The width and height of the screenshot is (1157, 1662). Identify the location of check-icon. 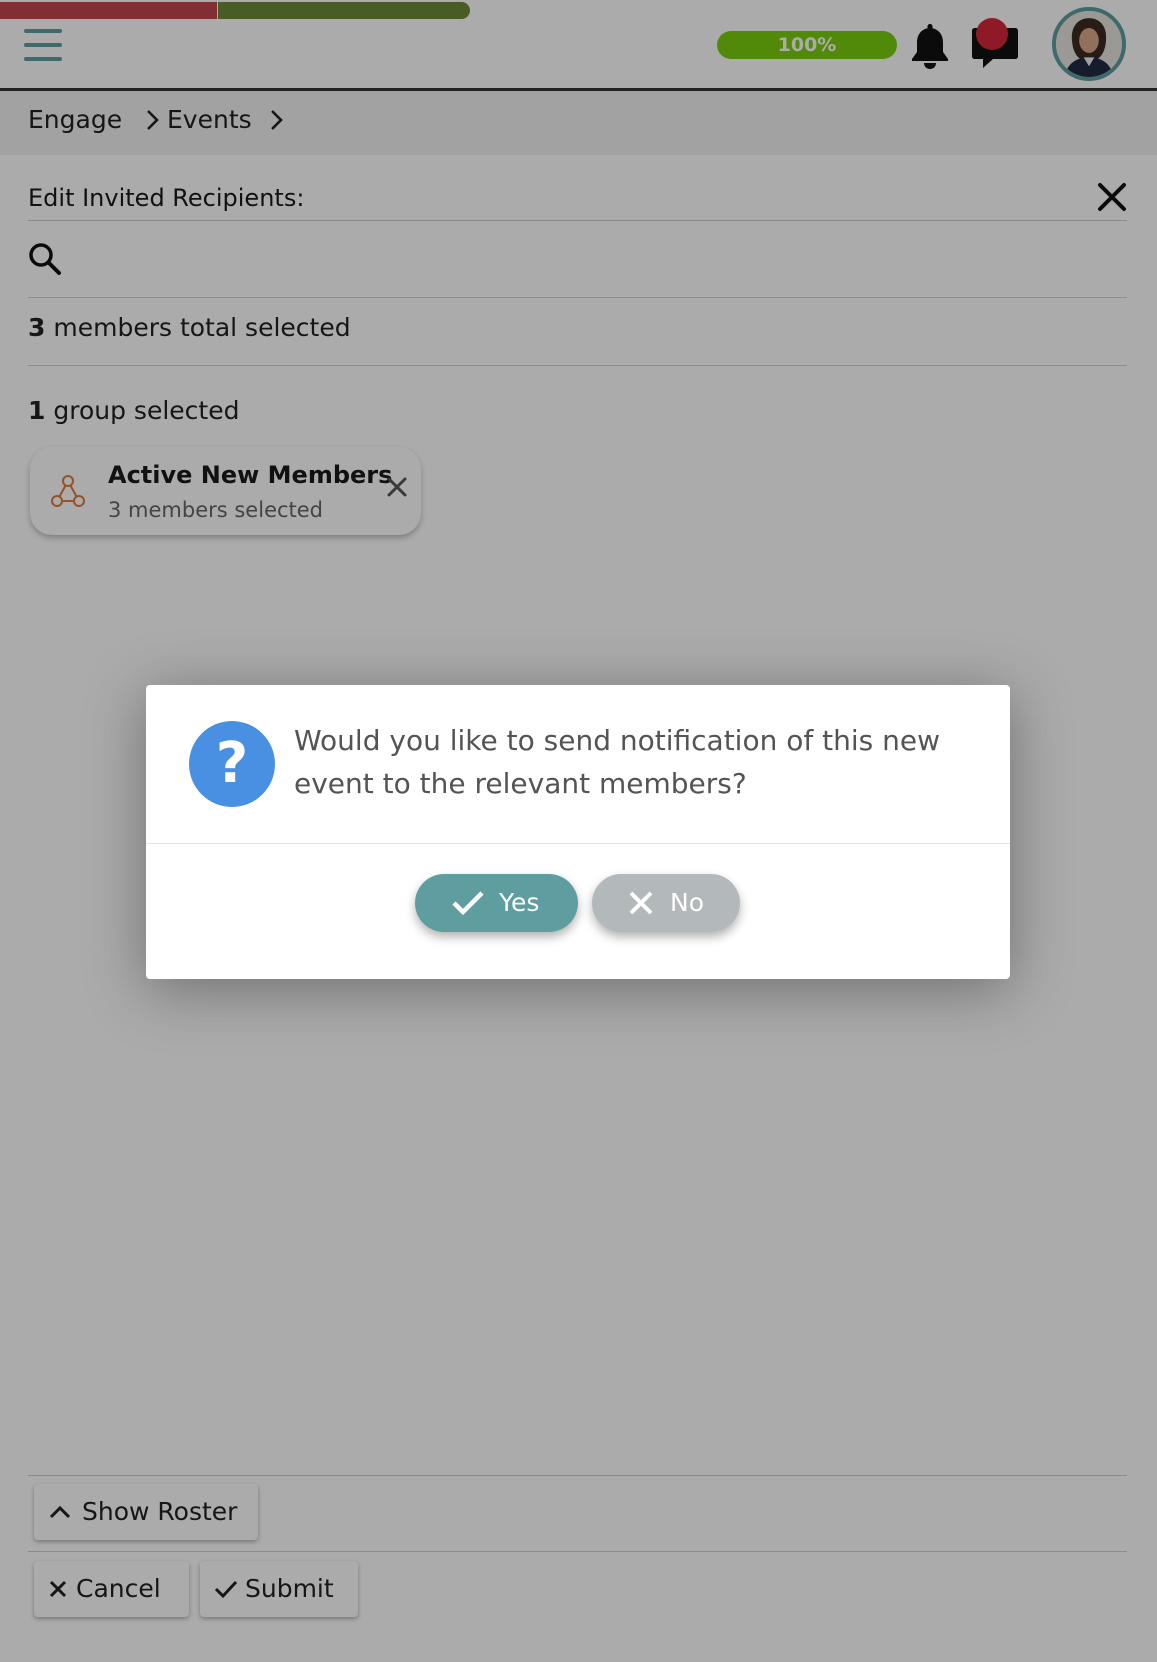
(468, 903).